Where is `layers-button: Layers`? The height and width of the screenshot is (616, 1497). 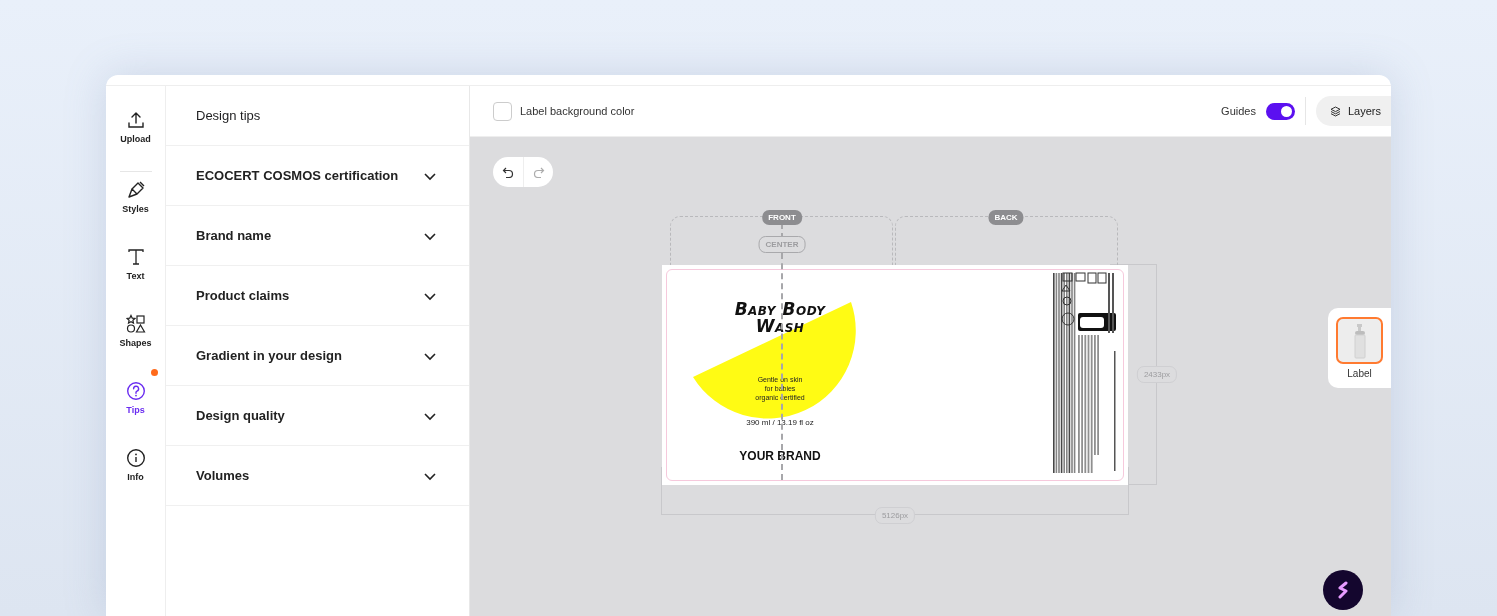
layers-button: Layers is located at coordinates (1353, 111).